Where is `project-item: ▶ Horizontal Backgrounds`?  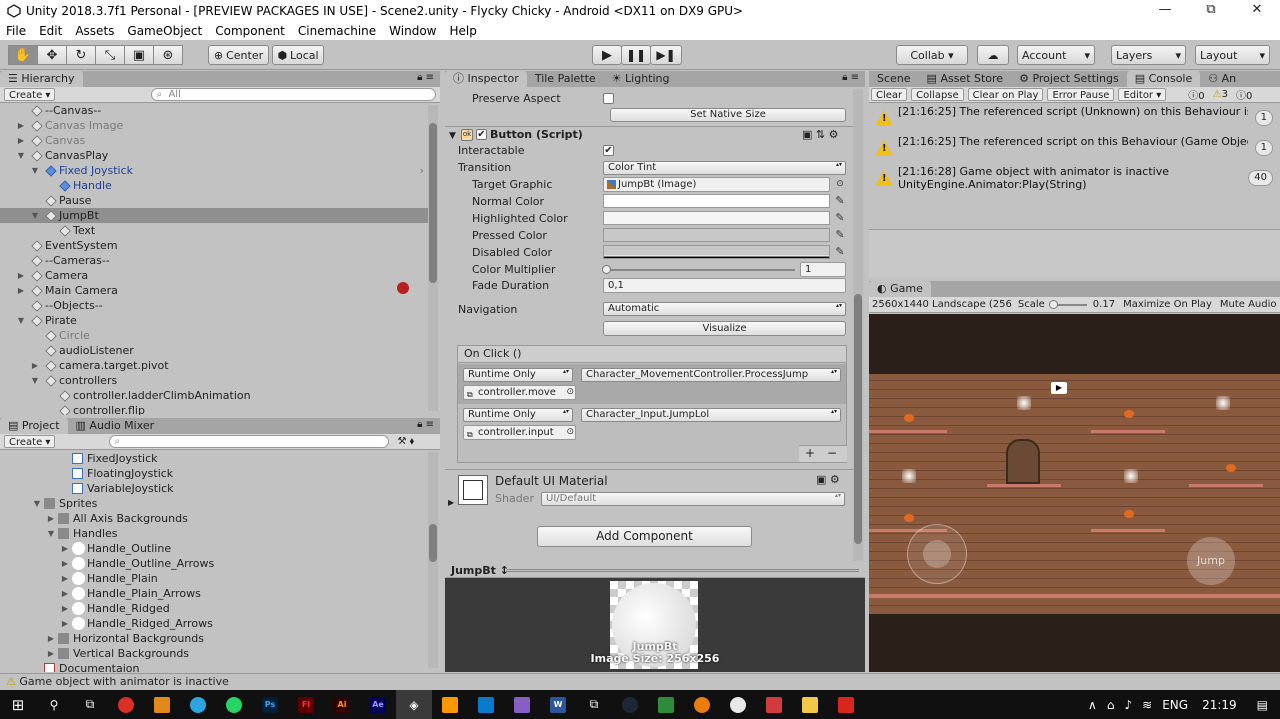
project-item: ▶ Horizontal Backgrounds is located at coordinates (214, 638).